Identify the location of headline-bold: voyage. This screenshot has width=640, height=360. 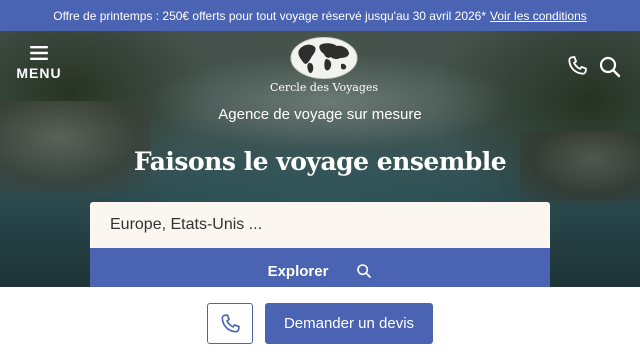
(322, 161).